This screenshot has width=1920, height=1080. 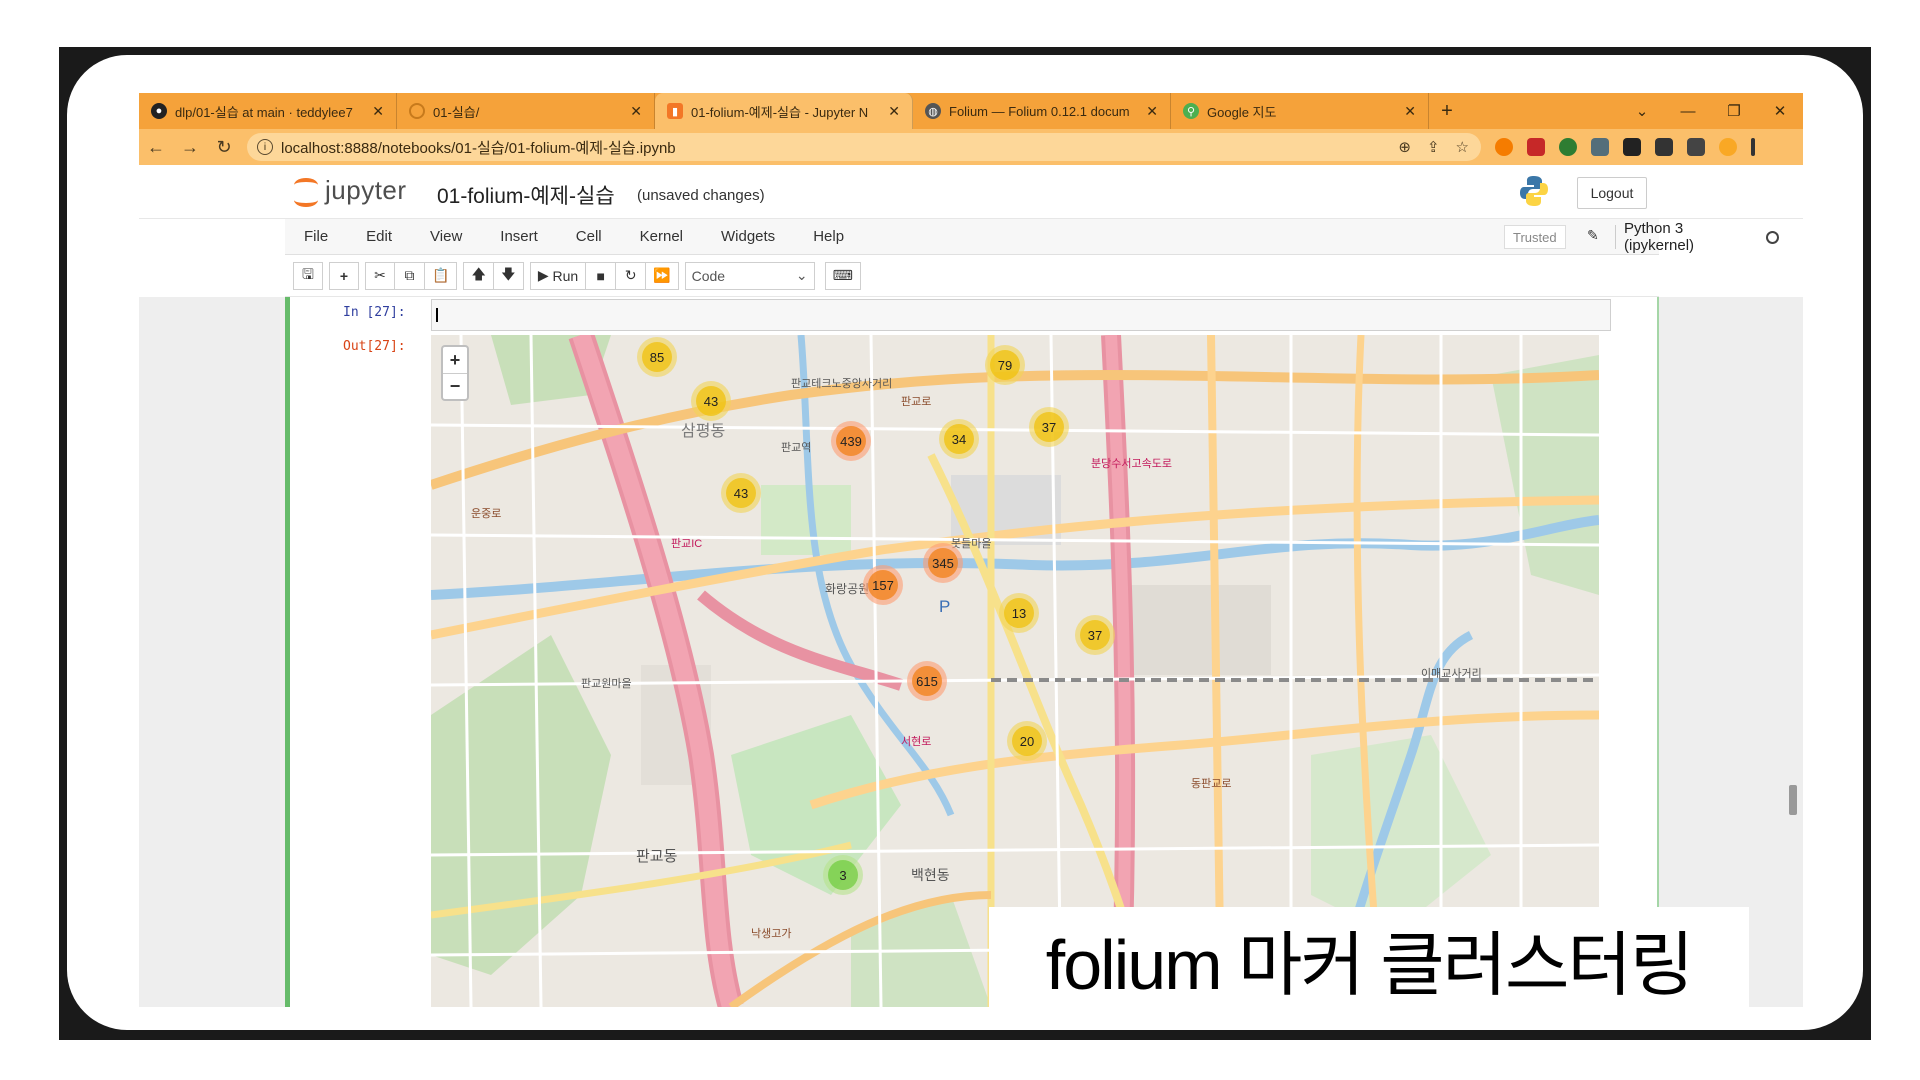 I want to click on tab-directory: 01-실습/ ✕, so click(x=526, y=111).